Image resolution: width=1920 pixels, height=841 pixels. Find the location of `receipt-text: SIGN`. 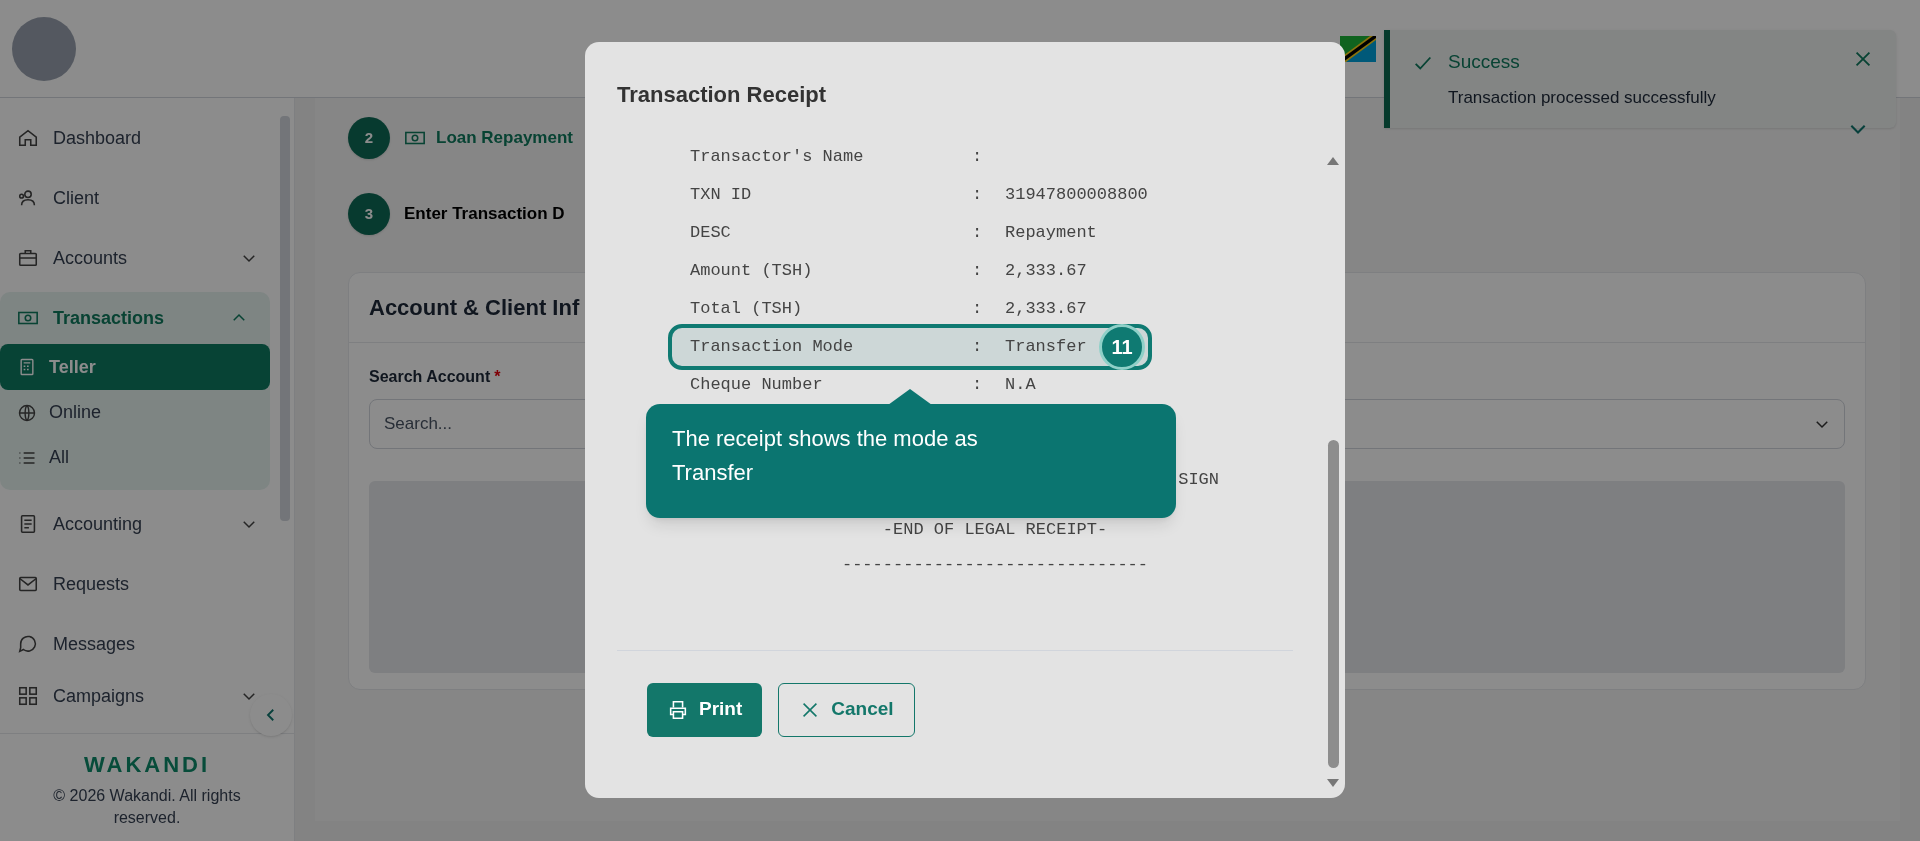

receipt-text: SIGN is located at coordinates (1198, 480).